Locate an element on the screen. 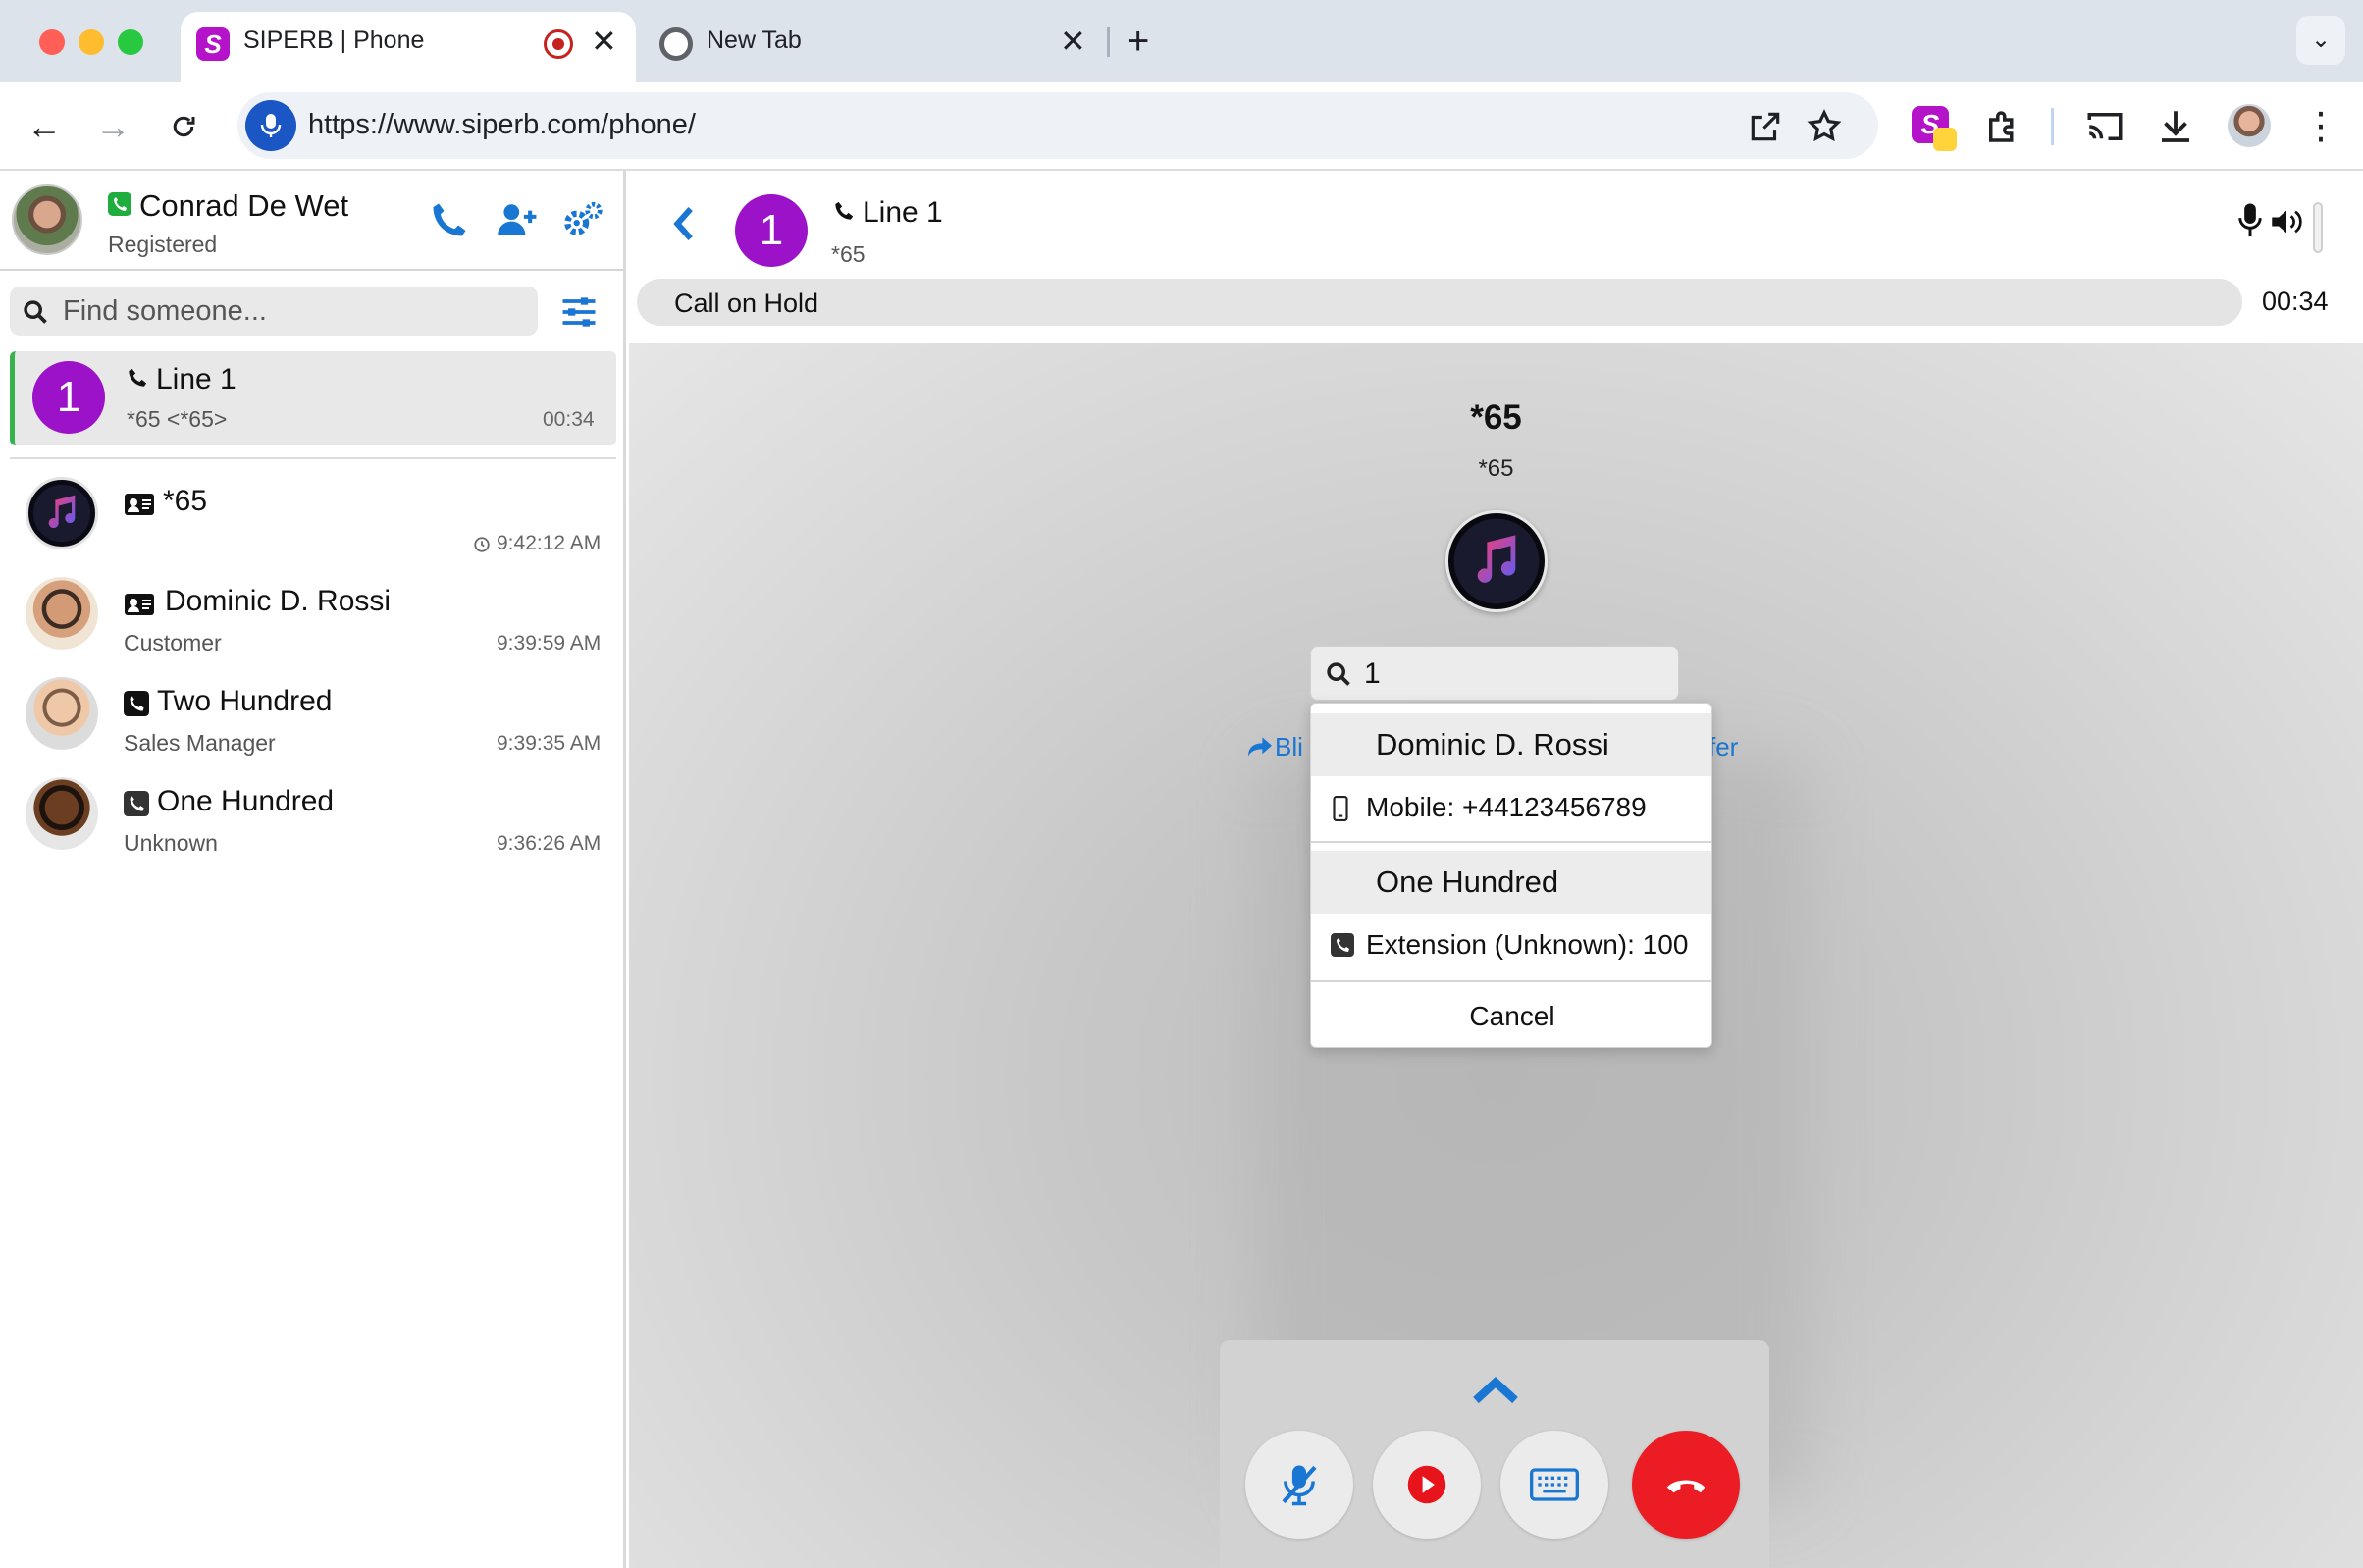 The width and height of the screenshot is (2363, 1568). tab-siperb-phone: S SIPERB | Phone ✕ is located at coordinates (408, 47).